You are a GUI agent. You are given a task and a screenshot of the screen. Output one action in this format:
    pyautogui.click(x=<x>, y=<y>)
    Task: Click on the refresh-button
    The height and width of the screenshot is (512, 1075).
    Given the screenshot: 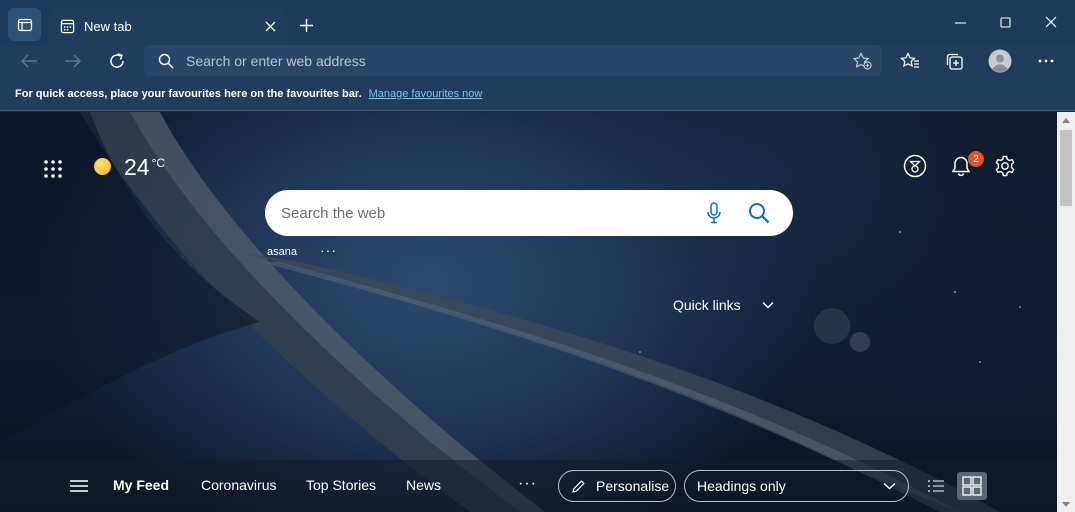 What is the action you would take?
    pyautogui.click(x=117, y=61)
    